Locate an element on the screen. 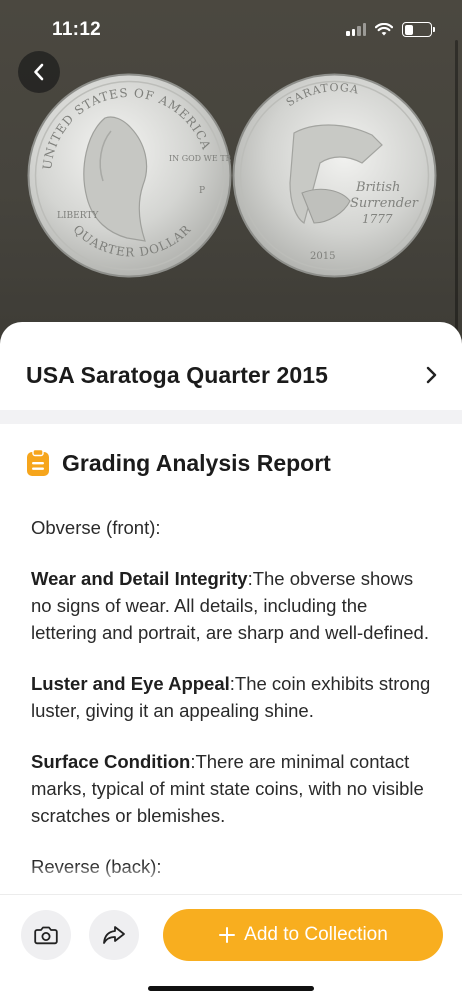 This screenshot has width=462, height=1000. status-bar: 11:12 is located at coordinates (231, 29).